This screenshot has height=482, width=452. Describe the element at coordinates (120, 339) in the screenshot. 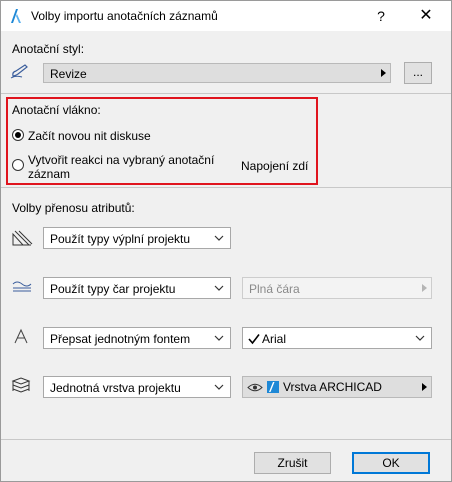

I see `font-mode-value: Přepsat jednotným fontem` at that location.